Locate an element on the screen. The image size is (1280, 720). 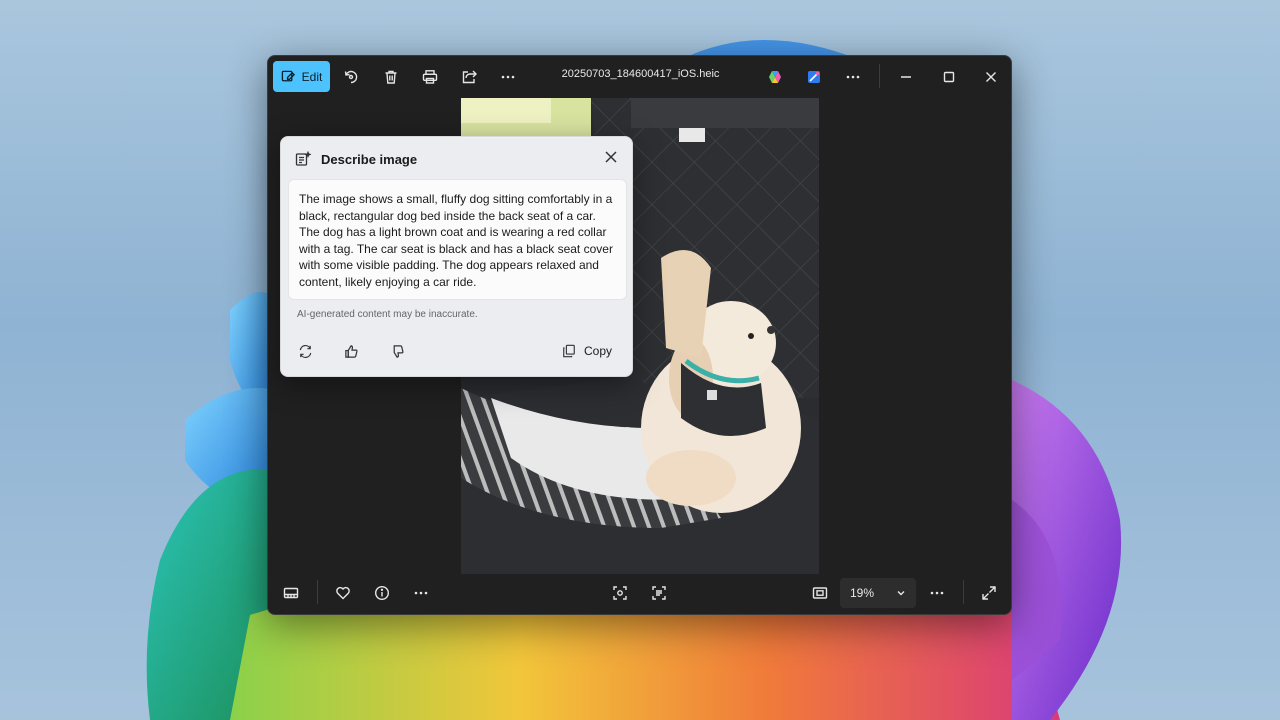
copilot-icon is located at coordinates (775, 76).